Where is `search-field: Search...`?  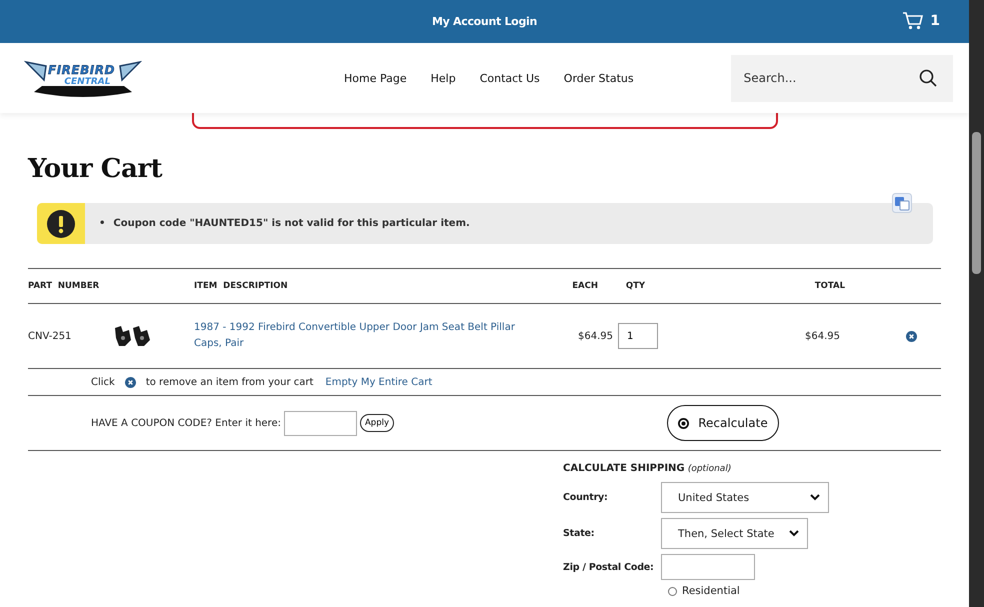
search-field: Search... is located at coordinates (831, 78).